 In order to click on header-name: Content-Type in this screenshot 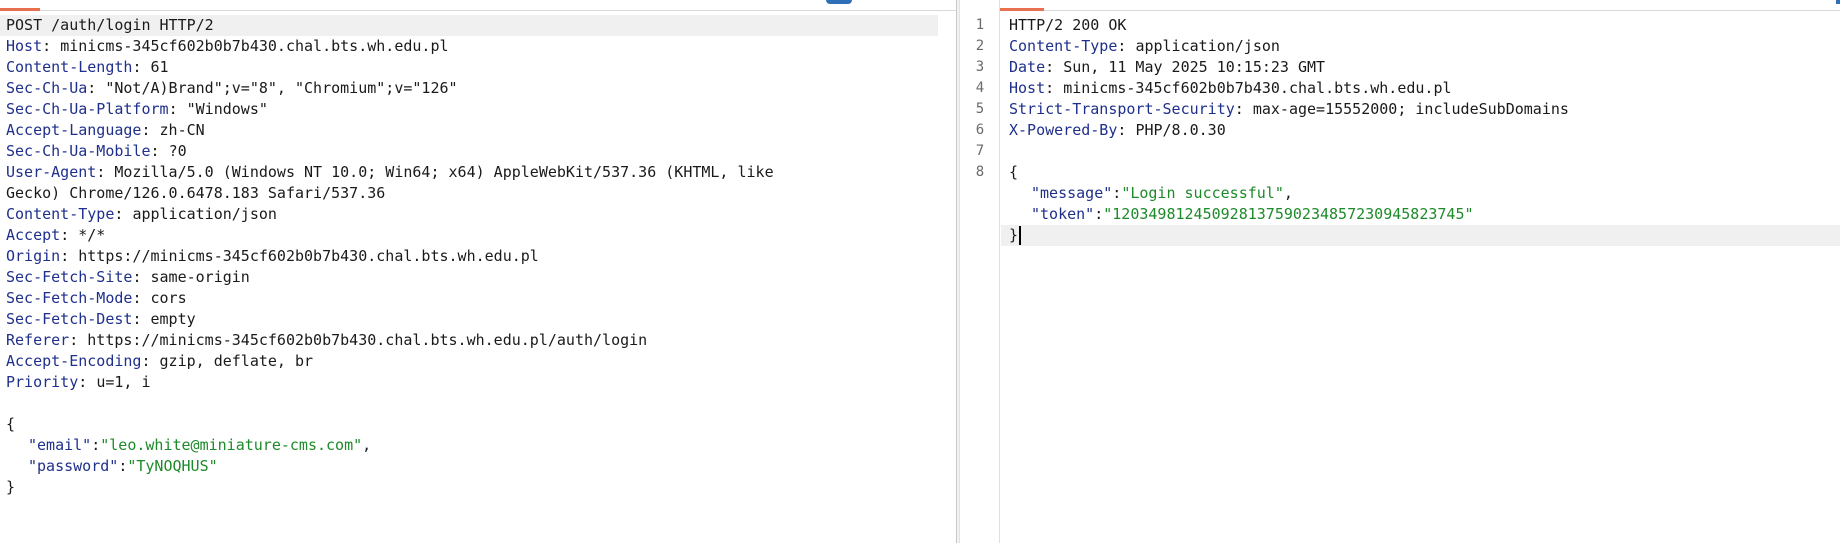, I will do `click(1063, 46)`.